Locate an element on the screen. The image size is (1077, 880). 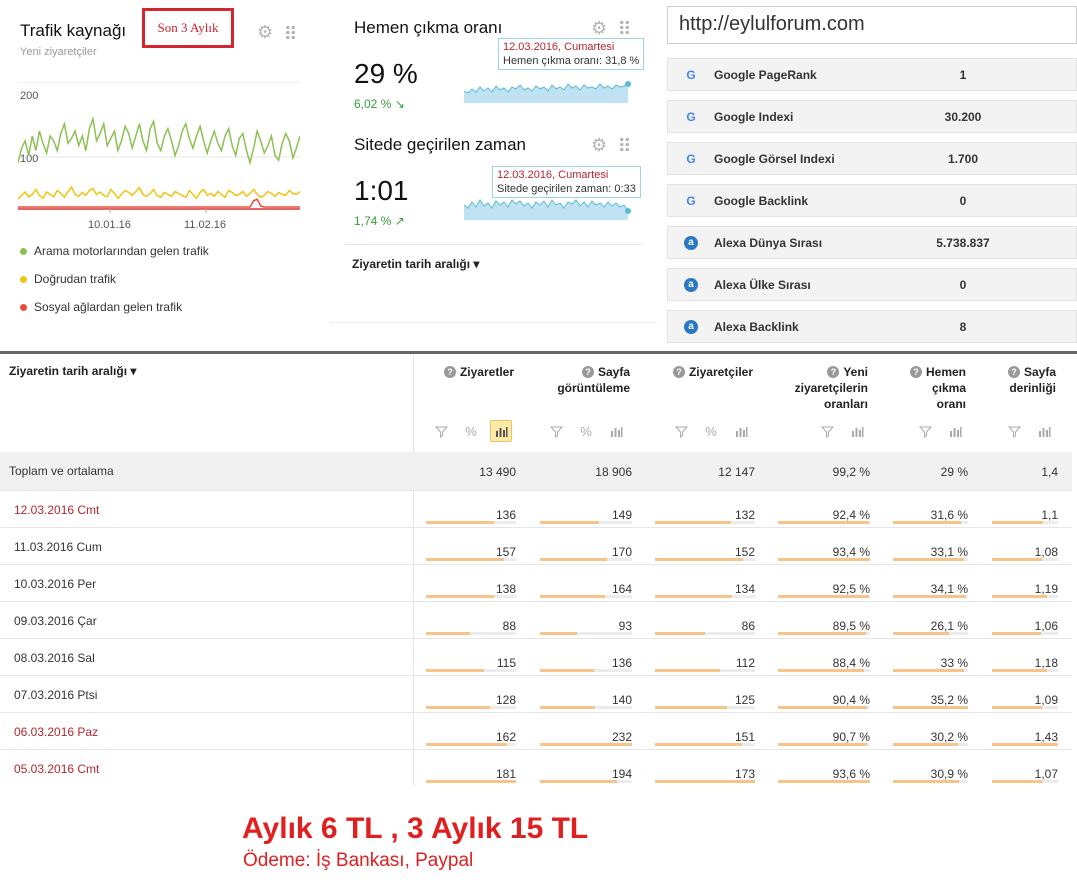
seo-label: Alexa Ülke Sırası is located at coordinates (762, 285).